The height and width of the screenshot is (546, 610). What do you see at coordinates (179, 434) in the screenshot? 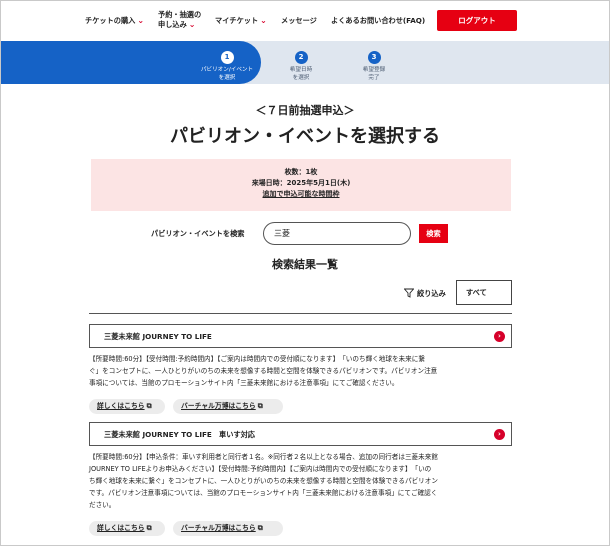
I see `result-item-2-name: 三菱未来館 JOURNEY TO LIFE 車いす対応` at bounding box center [179, 434].